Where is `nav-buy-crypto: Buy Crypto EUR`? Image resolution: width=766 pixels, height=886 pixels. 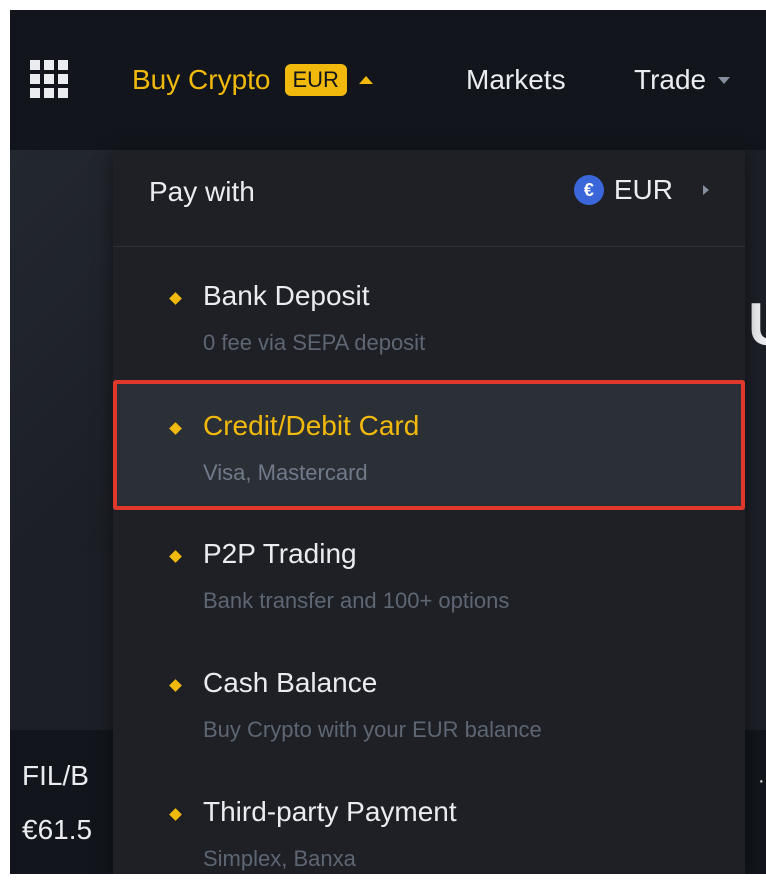
nav-buy-crypto: Buy Crypto EUR is located at coordinates (252, 80).